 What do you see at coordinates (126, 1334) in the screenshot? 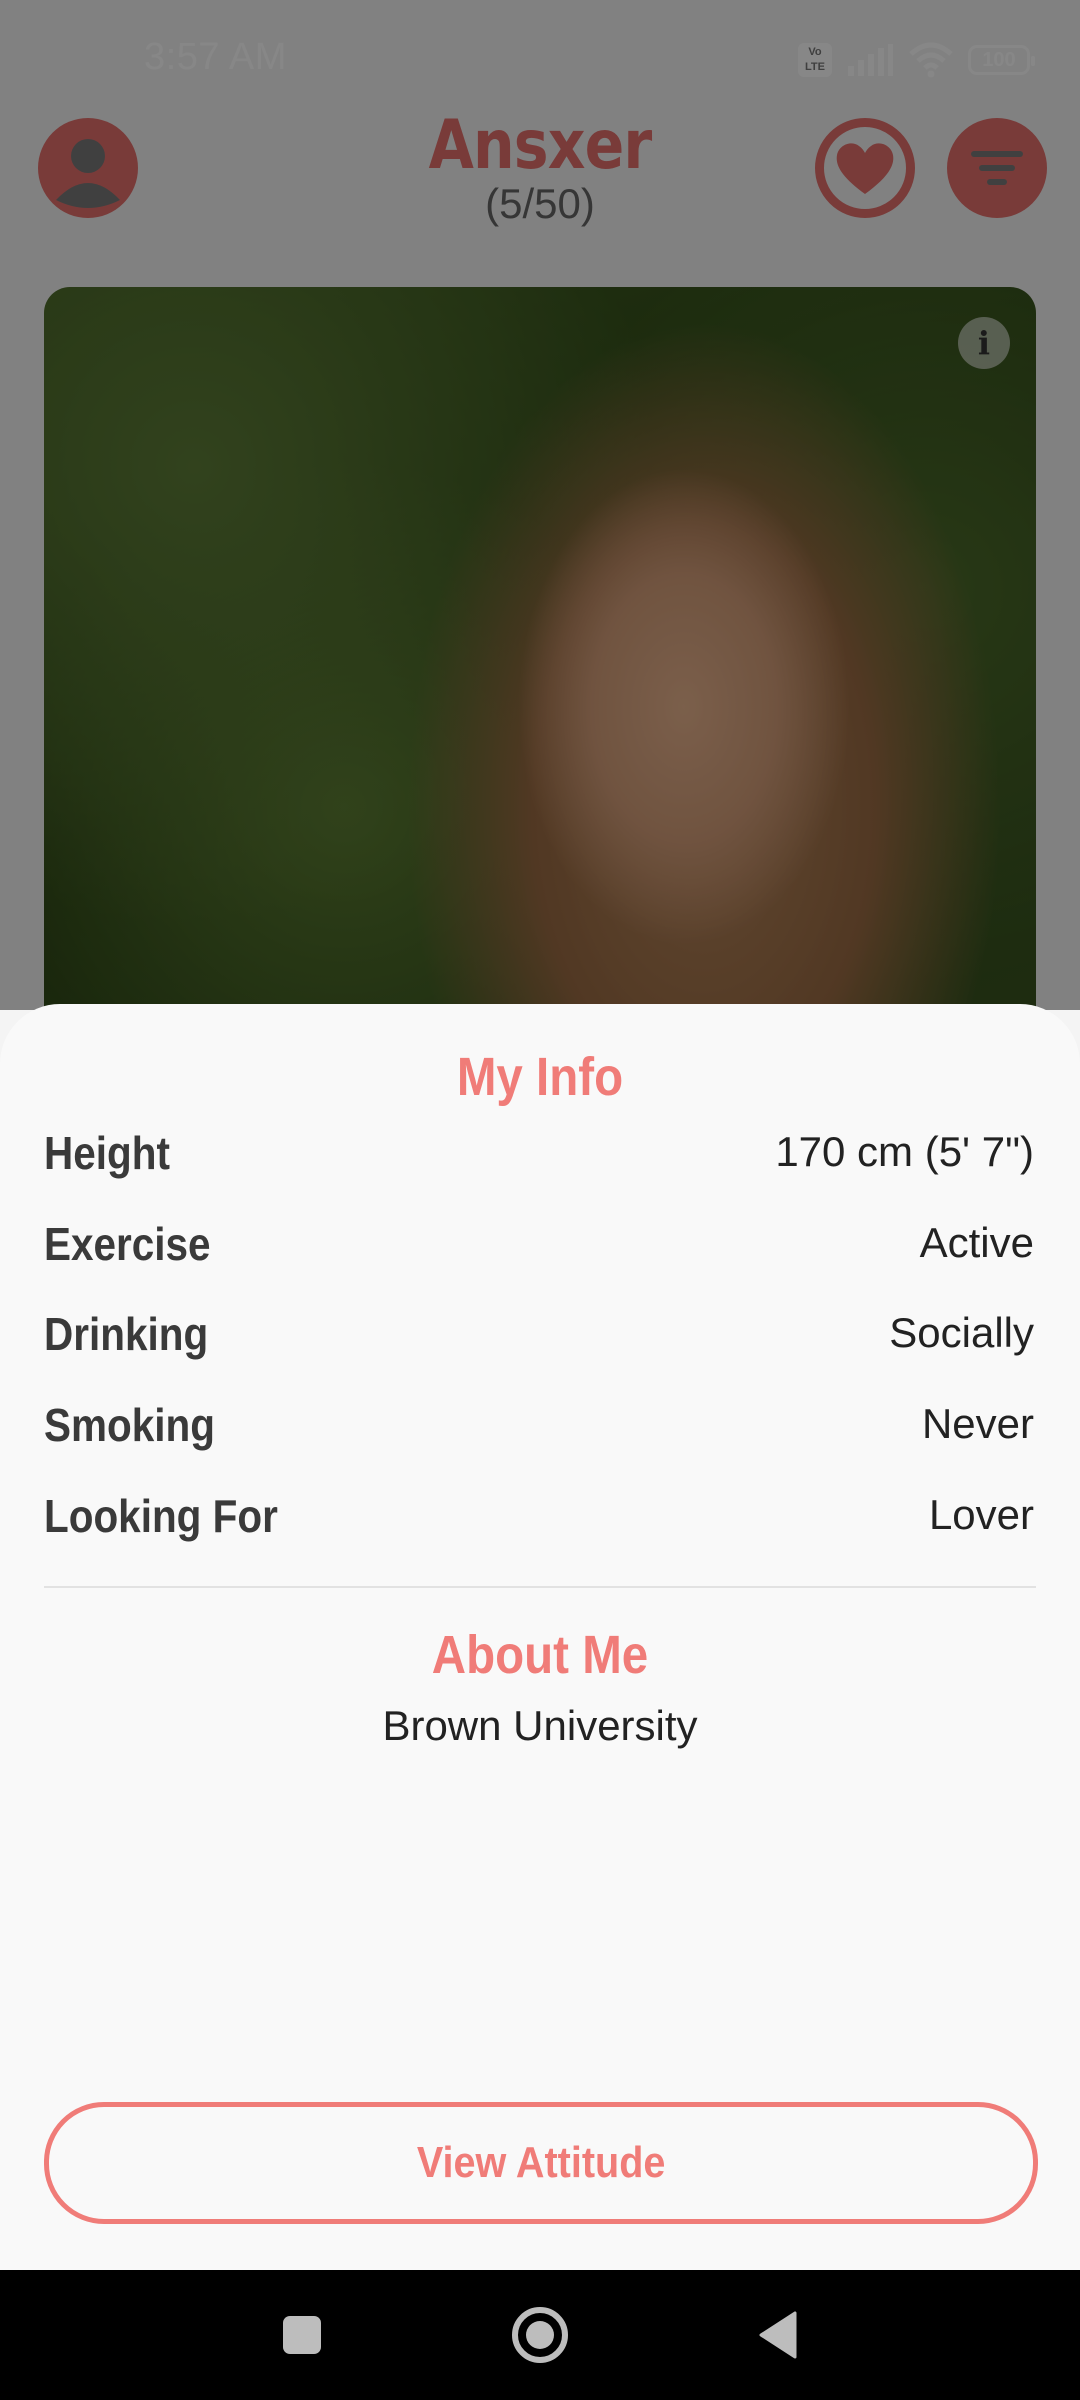
I see `info-label: Drinking` at bounding box center [126, 1334].